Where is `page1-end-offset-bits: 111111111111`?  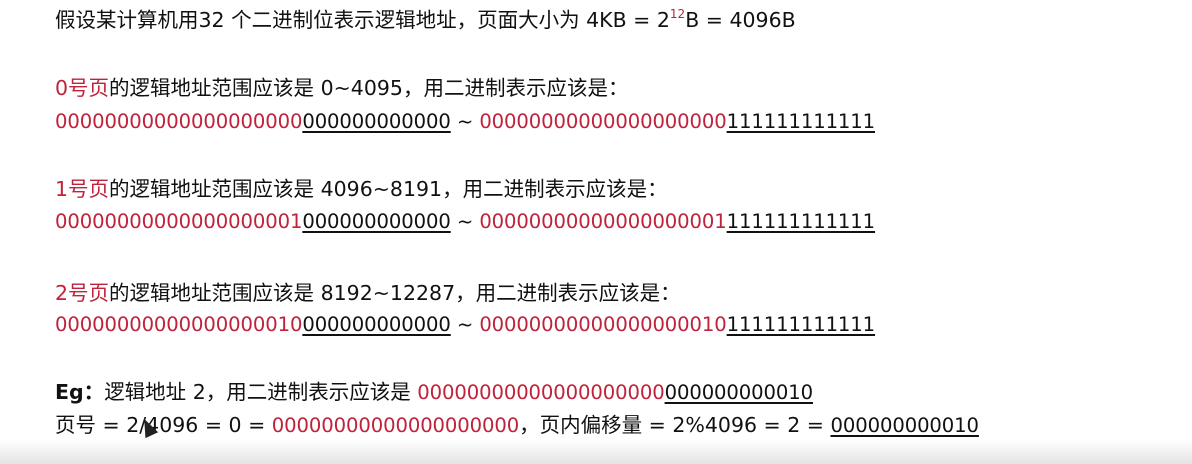
page1-end-offset-bits: 111111111111 is located at coordinates (801, 221).